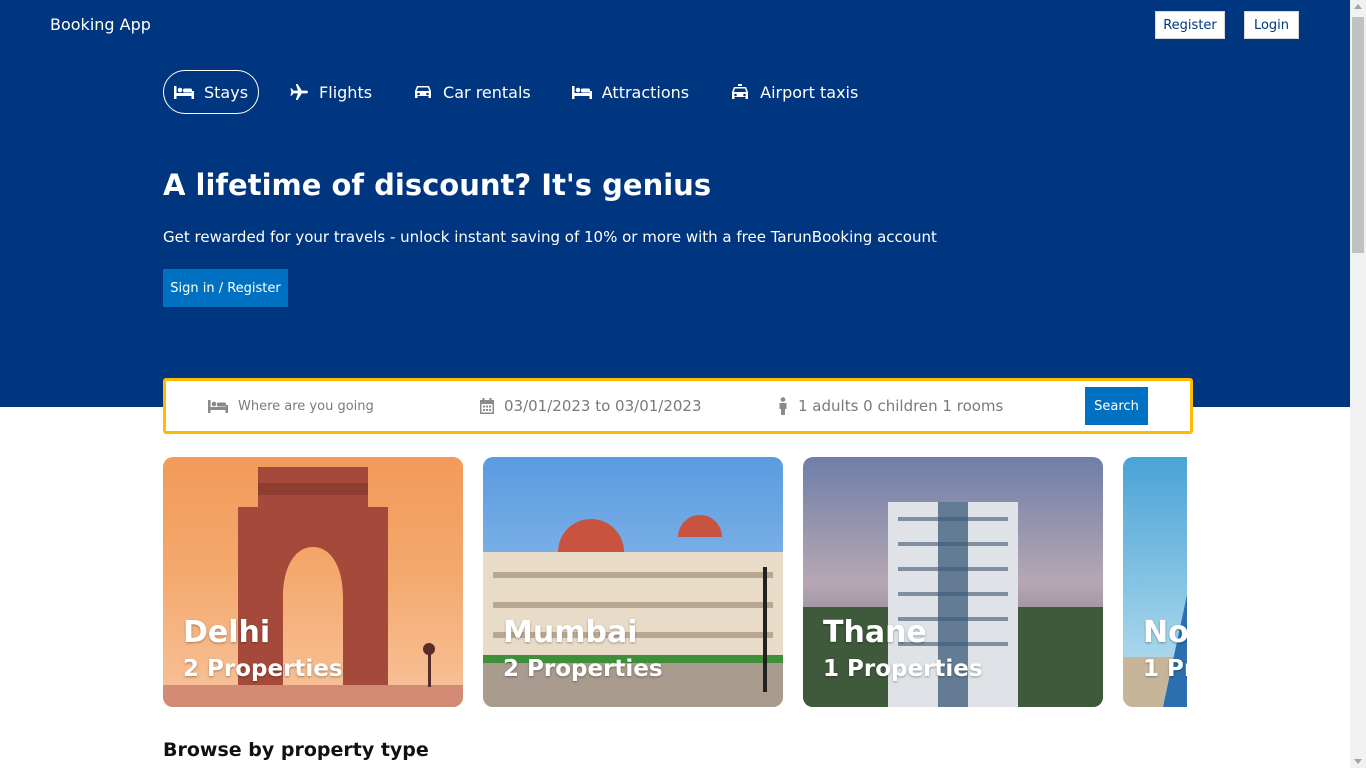 The height and width of the screenshot is (768, 1366). Describe the element at coordinates (1165, 632) in the screenshot. I see `city-name: No` at that location.